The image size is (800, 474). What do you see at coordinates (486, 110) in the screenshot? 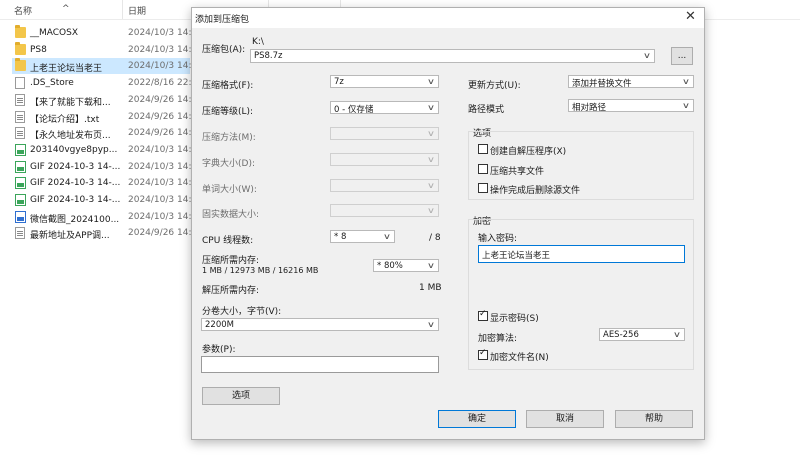
I see `path-mode-label: 路径模式` at bounding box center [486, 110].